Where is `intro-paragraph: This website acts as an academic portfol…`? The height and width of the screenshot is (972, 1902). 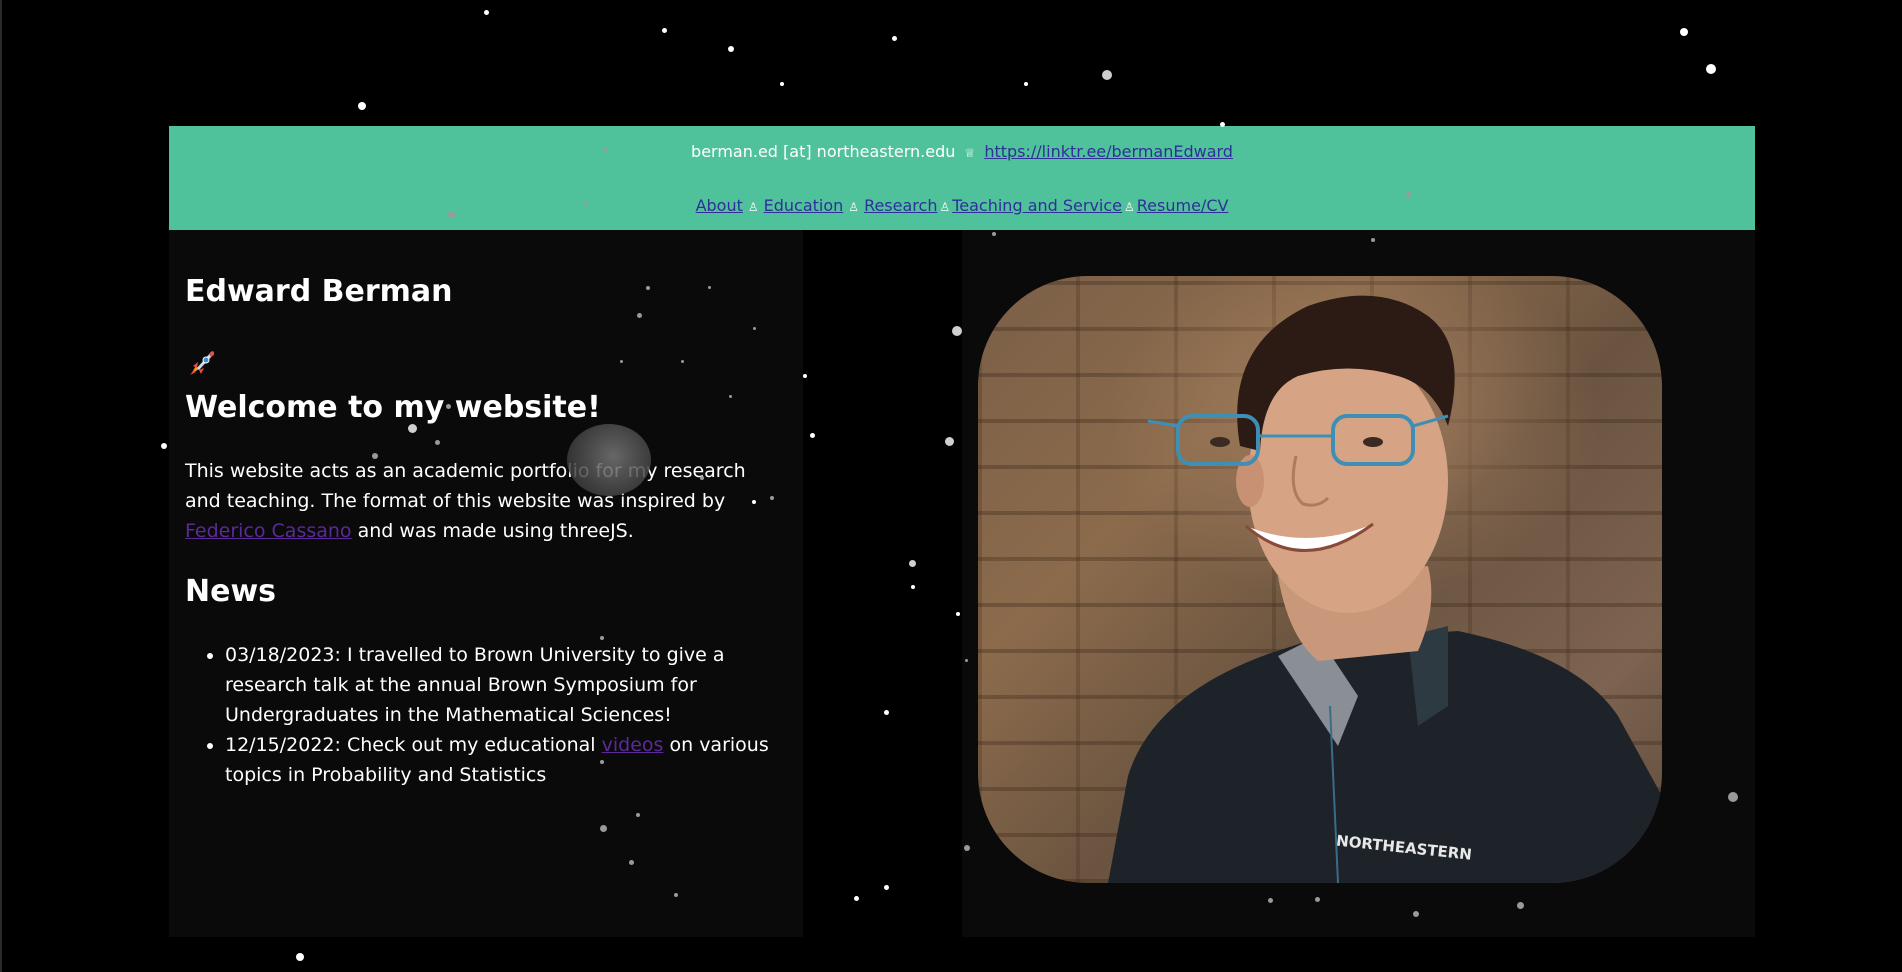
intro-paragraph: This website acts as an academic portfol… is located at coordinates (485, 501).